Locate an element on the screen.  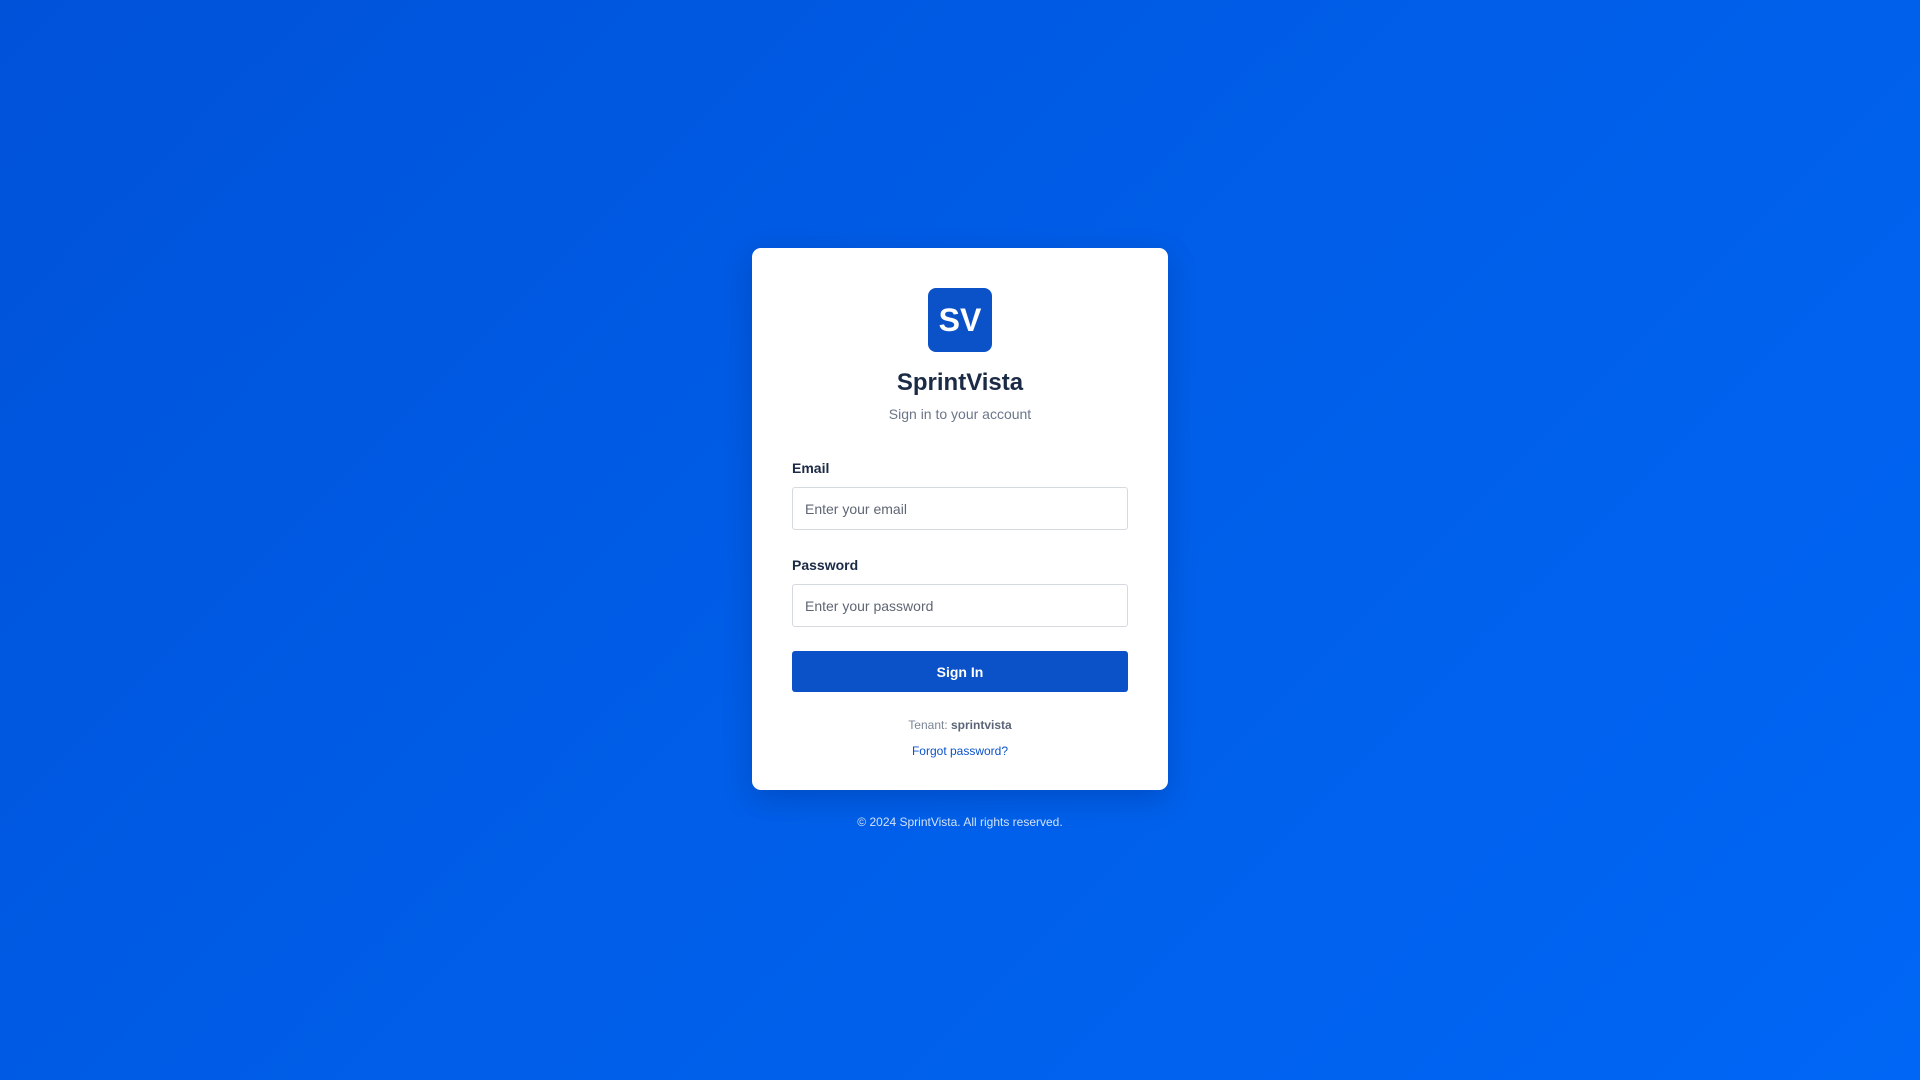
sign-in-button: Sign In is located at coordinates (960, 671).